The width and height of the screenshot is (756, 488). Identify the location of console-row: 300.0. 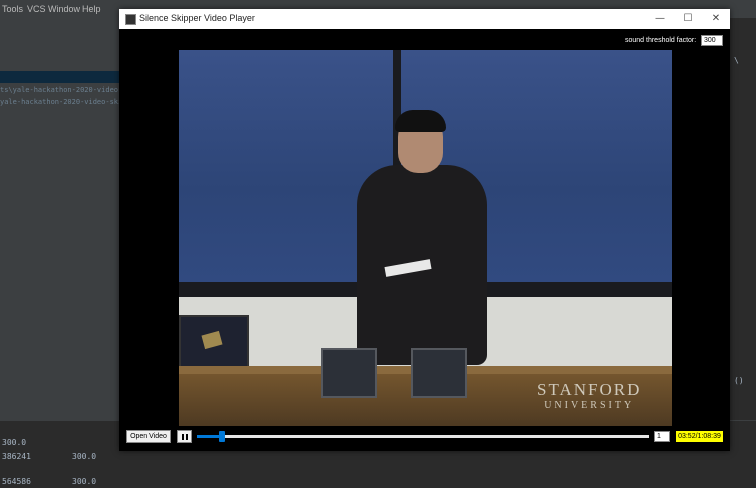
(14, 442).